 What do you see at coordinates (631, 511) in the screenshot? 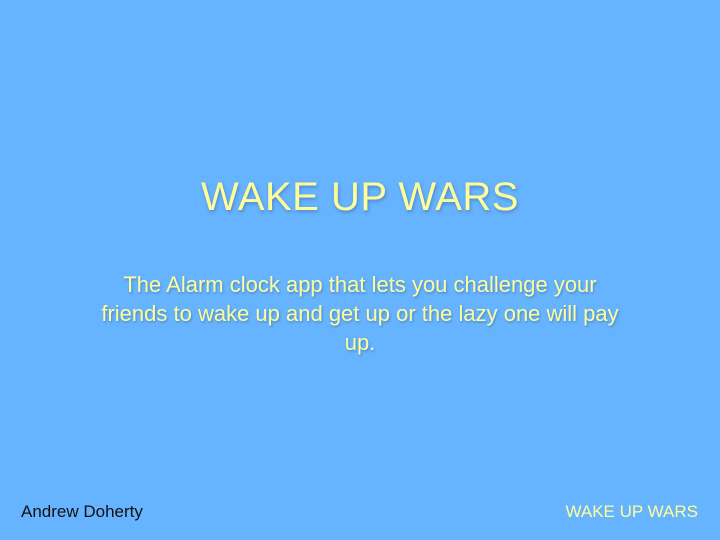
I see `footer-title: WAKE UP WARS` at bounding box center [631, 511].